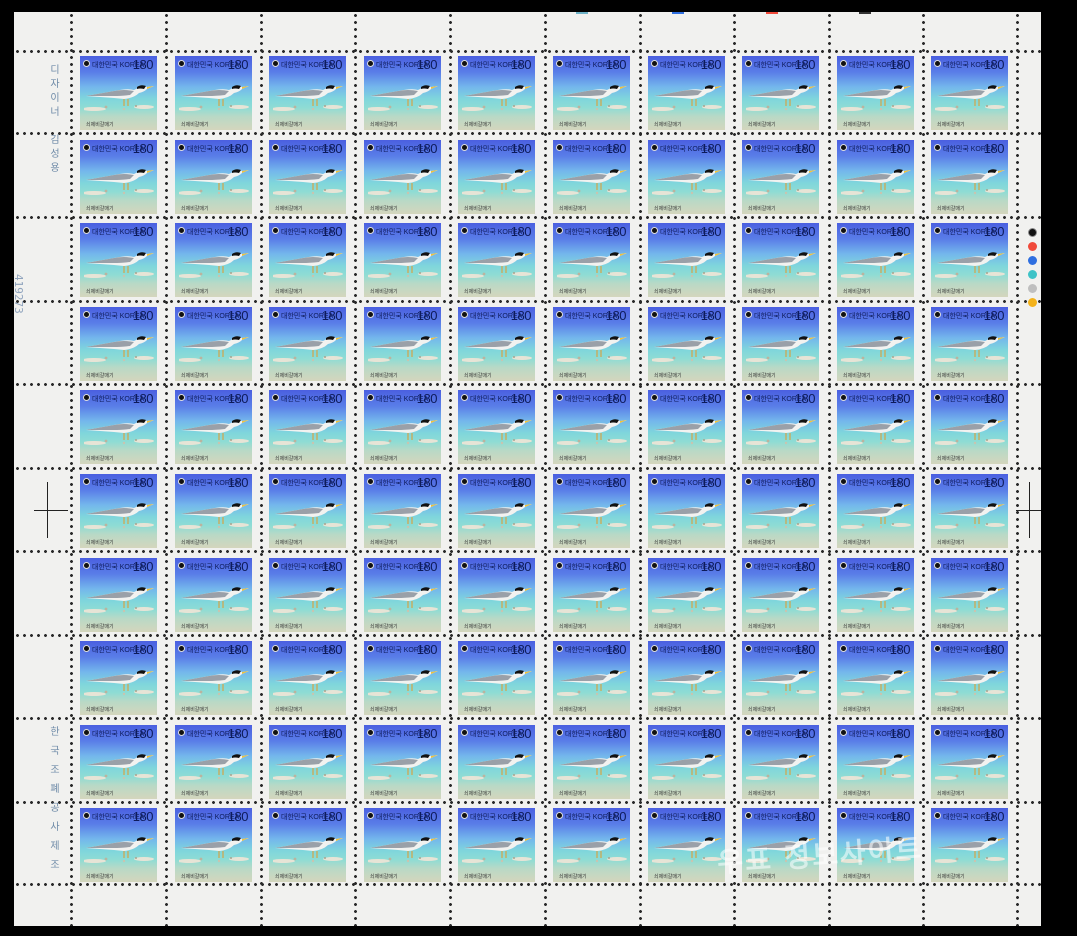  Describe the element at coordinates (1032, 274) in the screenshot. I see `color-dot` at that location.